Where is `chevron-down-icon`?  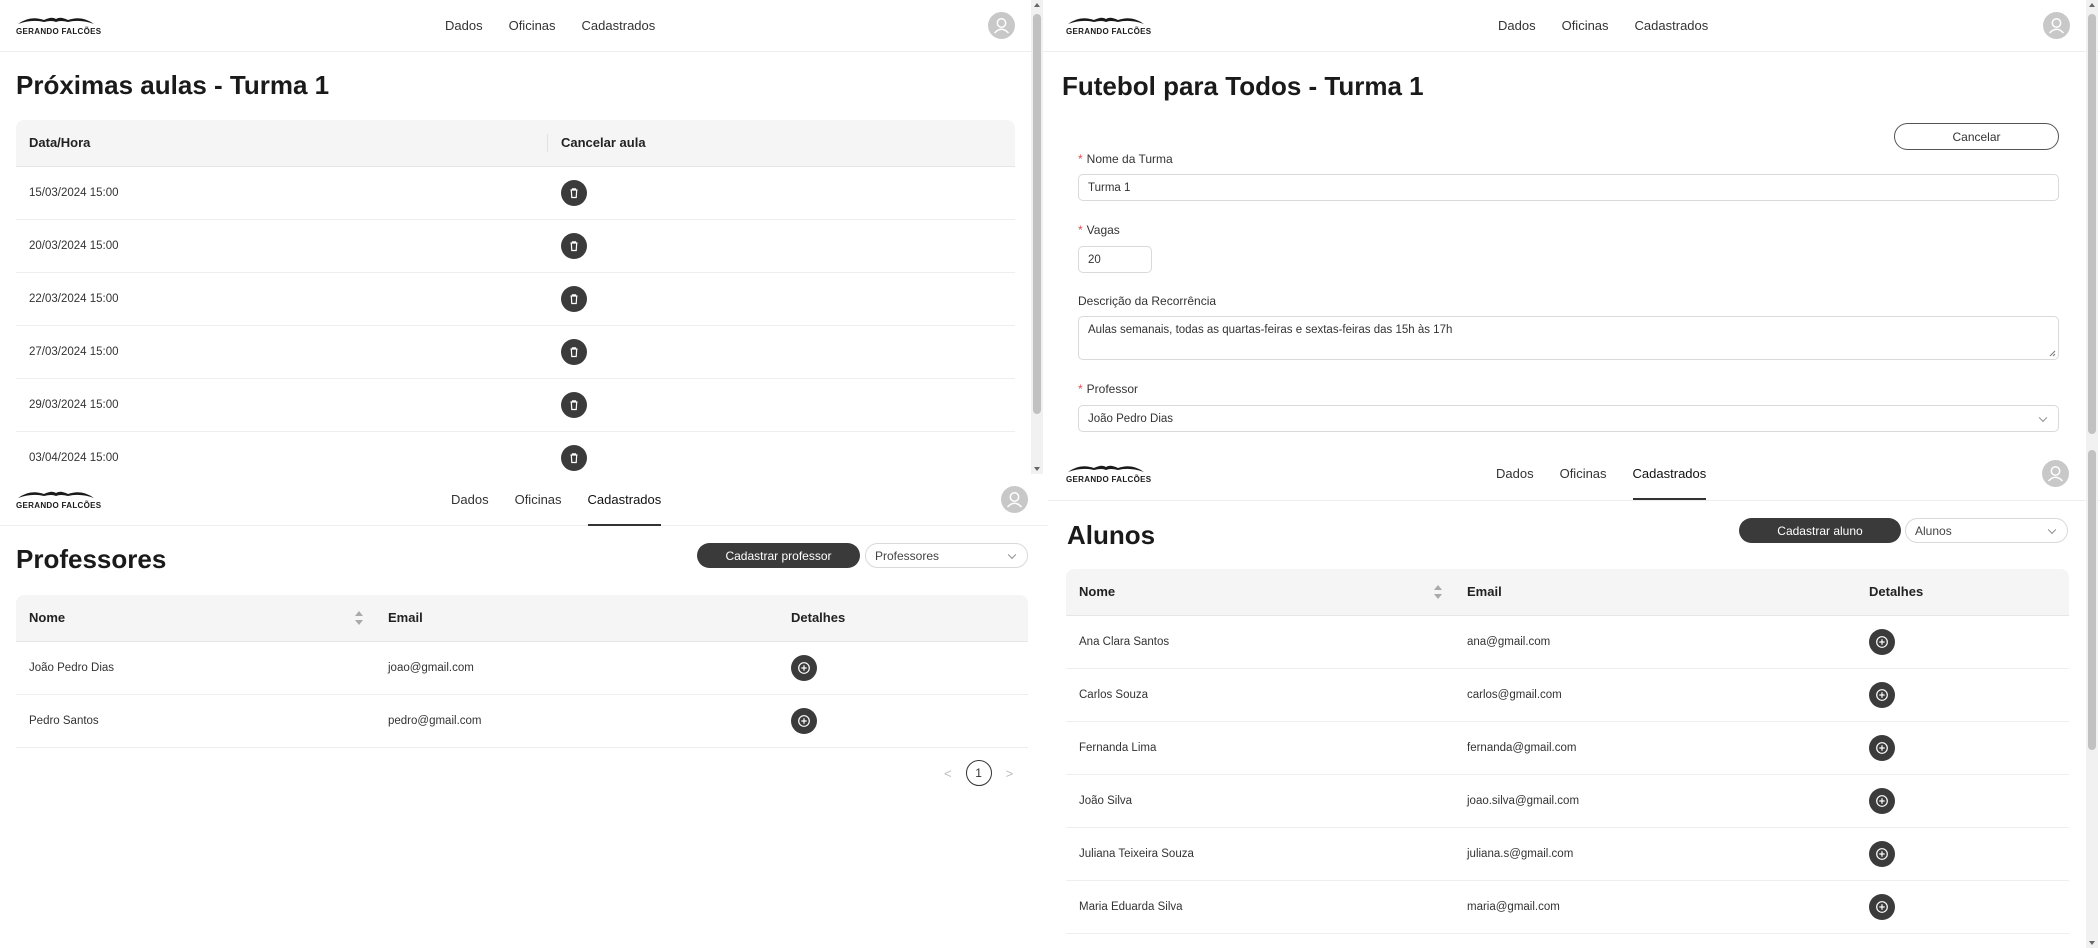 chevron-down-icon is located at coordinates (2052, 529).